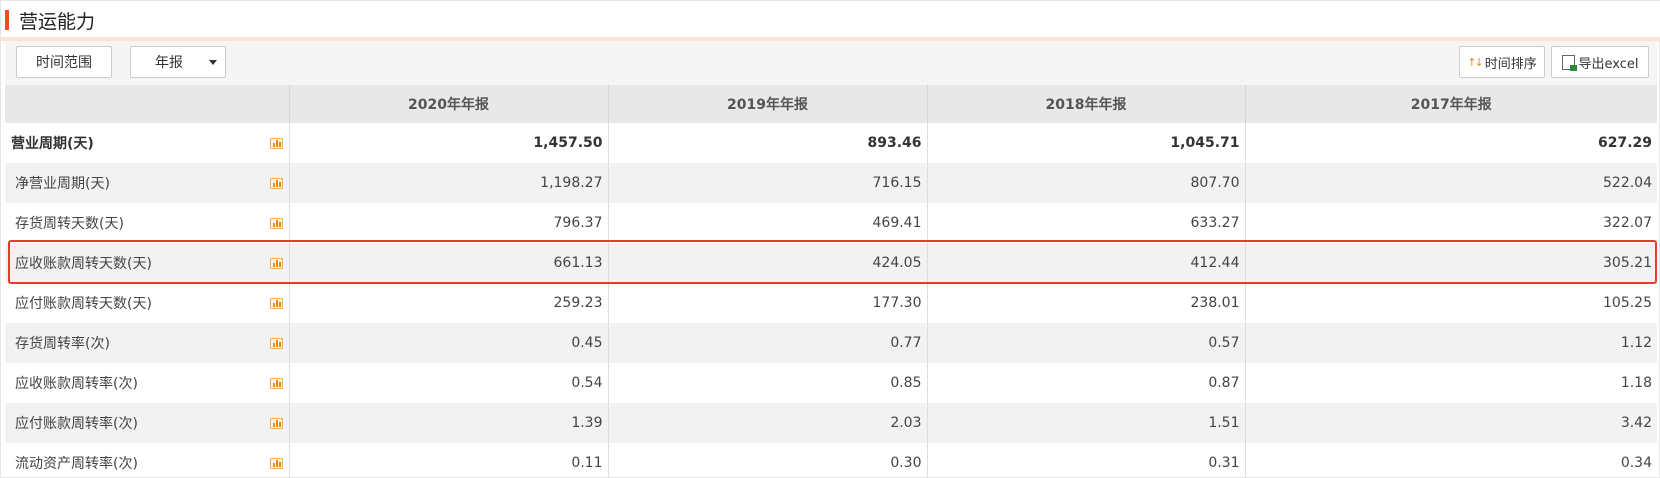 The width and height of the screenshot is (1660, 478). Describe the element at coordinates (830, 19) in the screenshot. I see `section-header: 营运能力` at that location.